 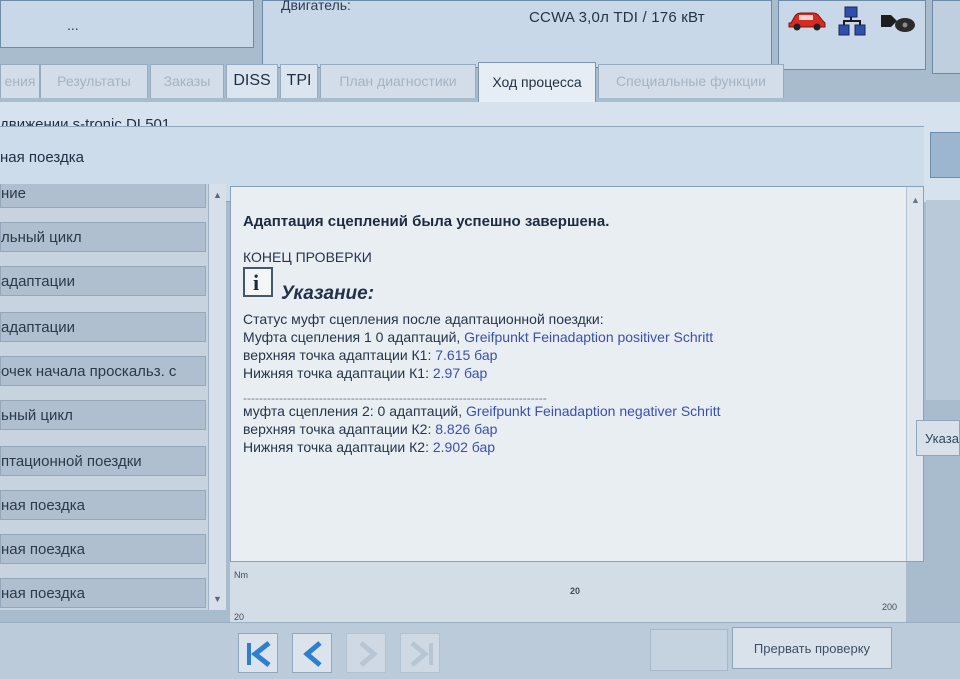 I want to click on chevron-right-icon, so click(x=368, y=654).